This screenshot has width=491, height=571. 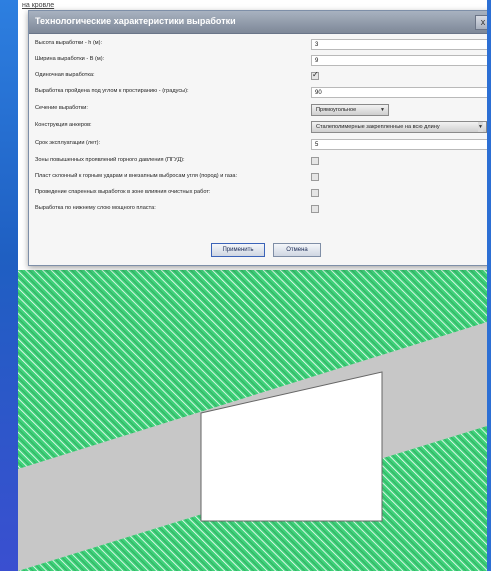 What do you see at coordinates (63, 125) in the screenshot?
I see `anchors-label: Конструкция анкеров:` at bounding box center [63, 125].